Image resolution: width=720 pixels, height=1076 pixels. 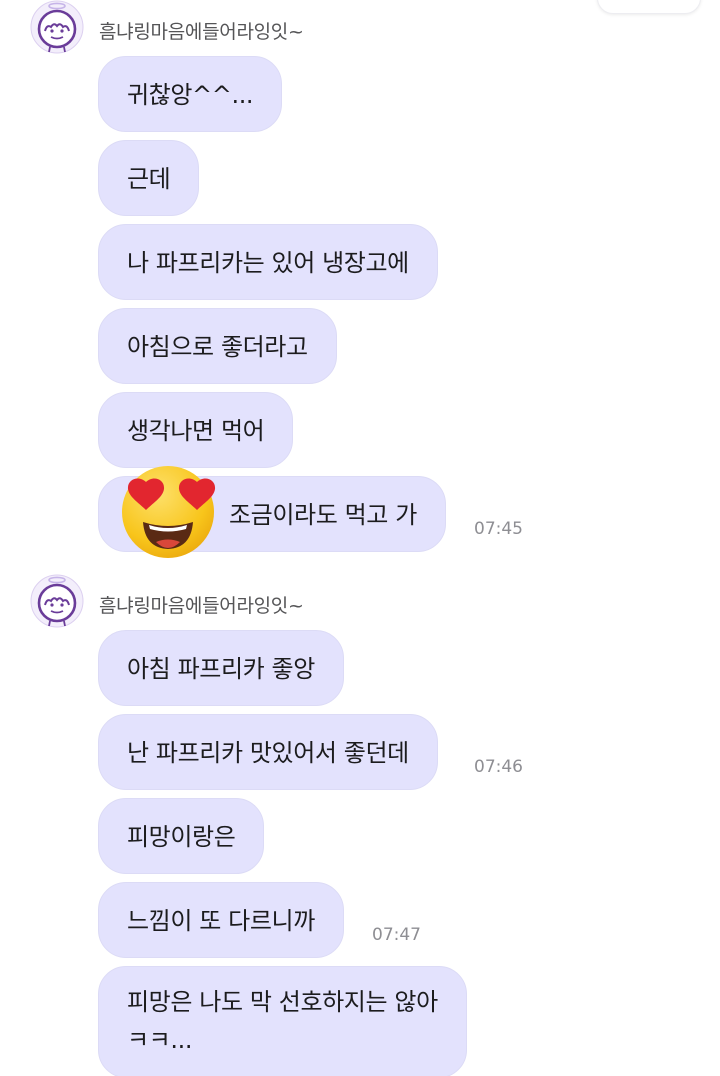 What do you see at coordinates (181, 836) in the screenshot?
I see `message-bubble: 피망이랑은` at bounding box center [181, 836].